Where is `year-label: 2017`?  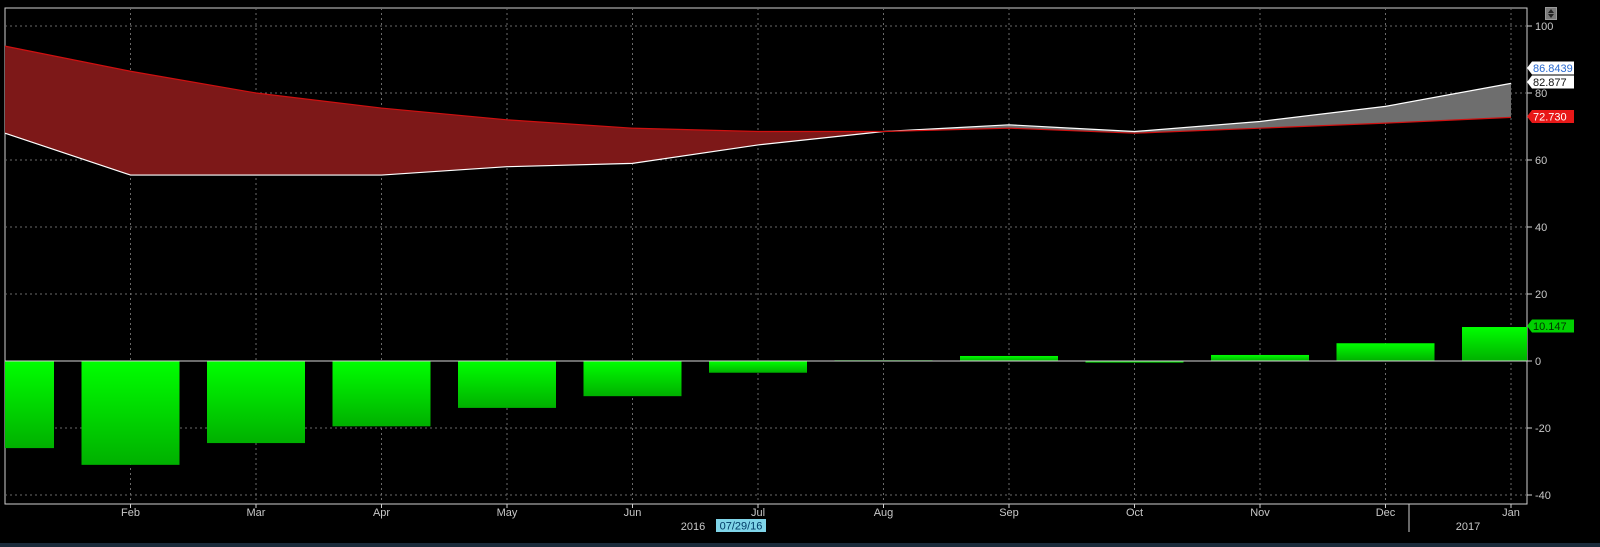 year-label: 2017 is located at coordinates (1468, 527).